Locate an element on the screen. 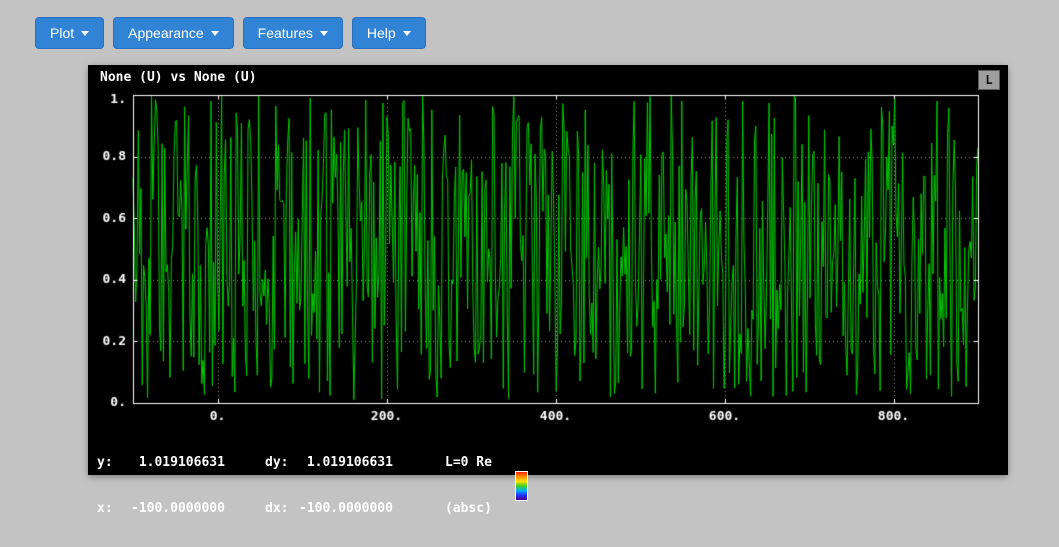 The image size is (1059, 547). x-label: x: is located at coordinates (105, 508).